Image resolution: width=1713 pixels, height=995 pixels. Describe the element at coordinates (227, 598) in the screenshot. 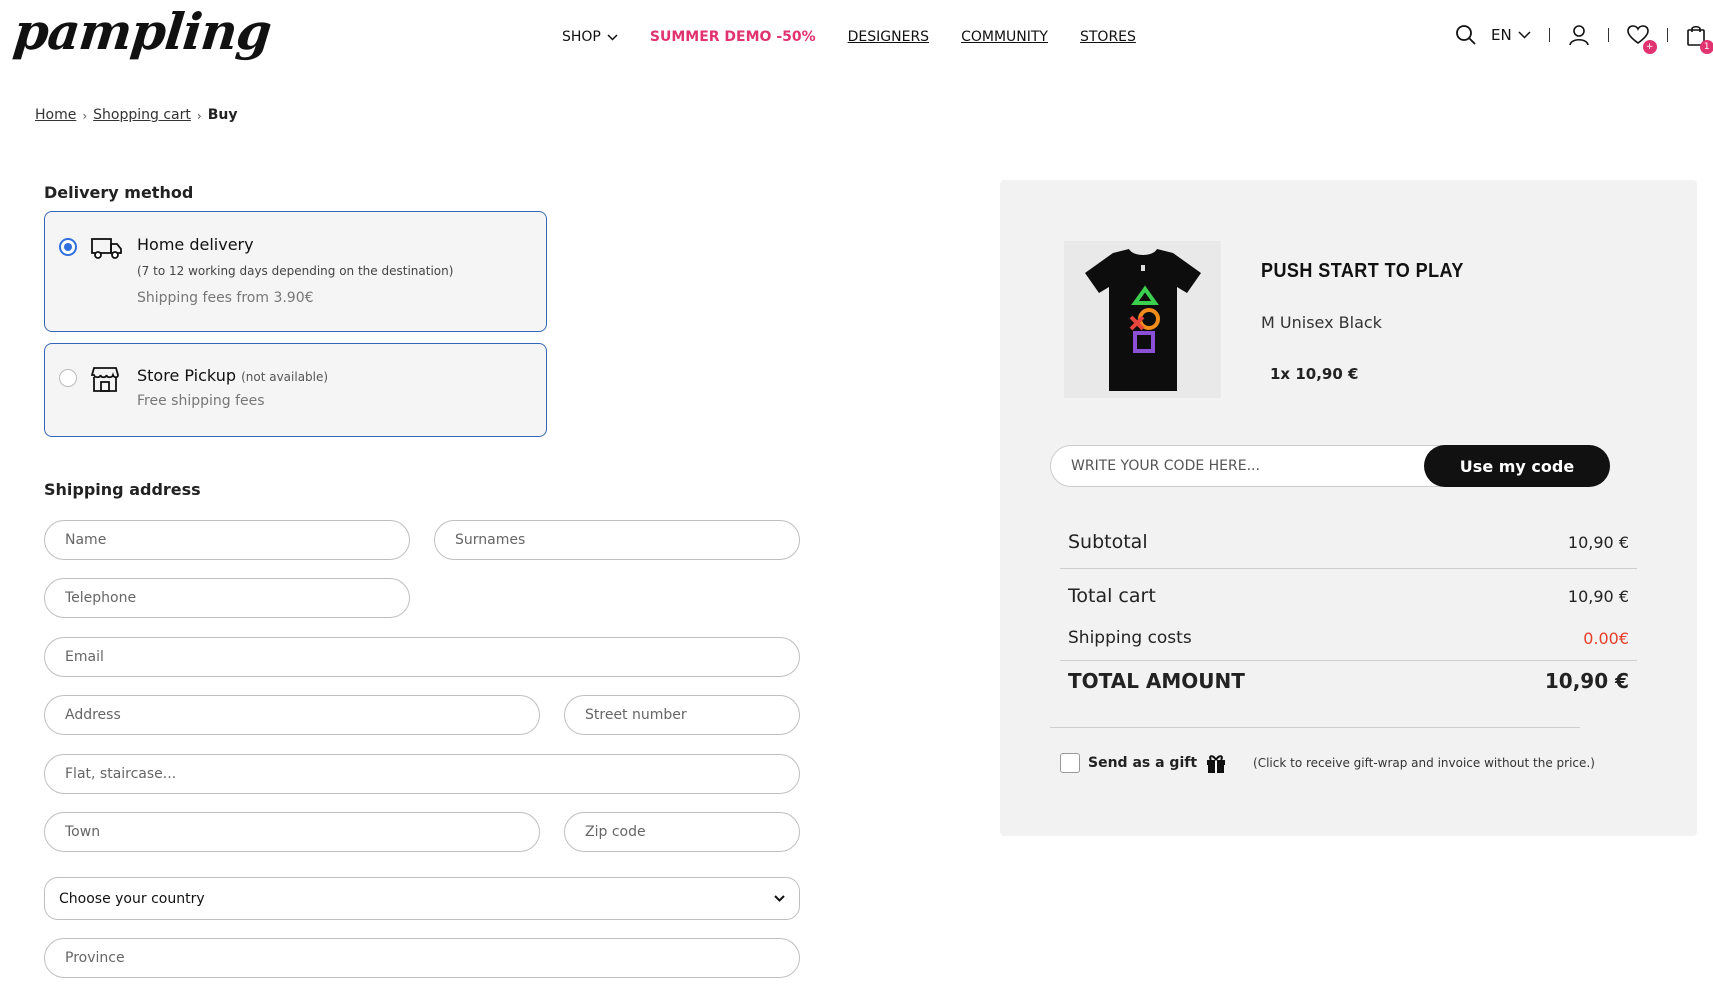

I see `telephone-field` at that location.